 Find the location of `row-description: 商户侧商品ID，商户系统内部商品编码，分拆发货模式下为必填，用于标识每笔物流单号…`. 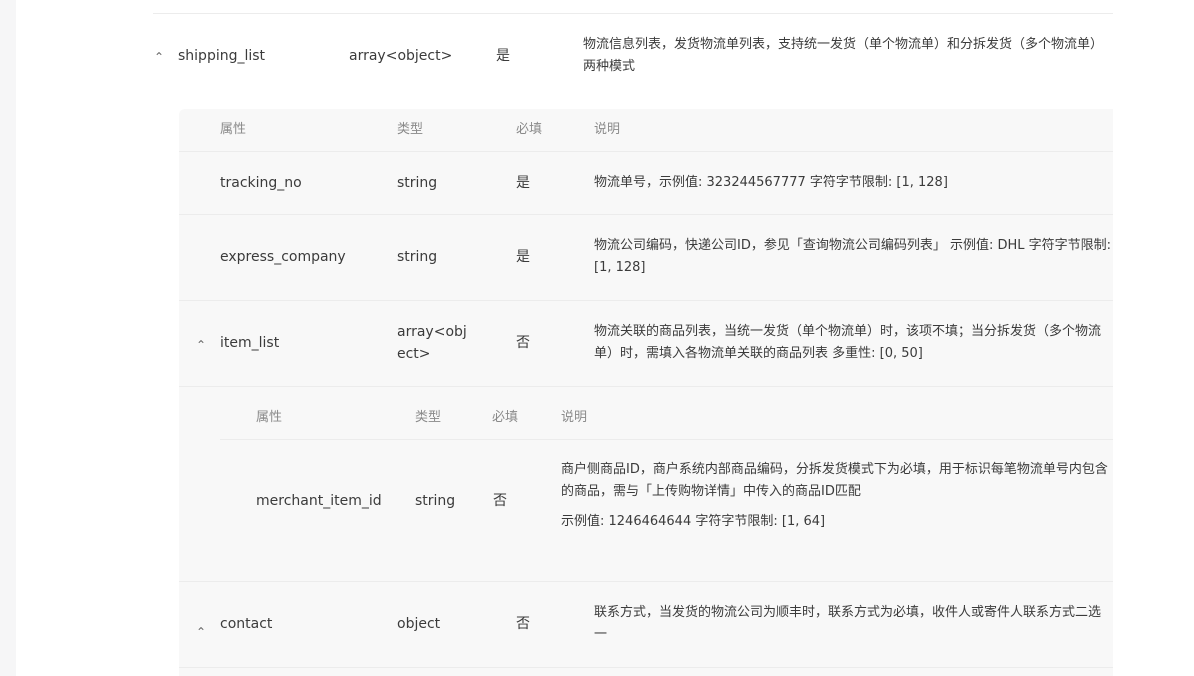

row-description: 商户侧商品ID，商户系统内部商品编码，分拆发货模式下为必填，用于标识每笔物流单号… is located at coordinates (834, 480).